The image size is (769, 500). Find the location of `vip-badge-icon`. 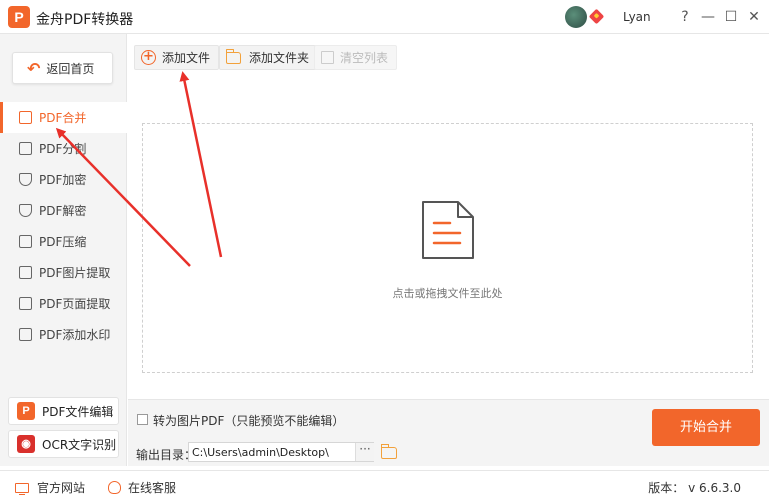

vip-badge-icon is located at coordinates (596, 16).